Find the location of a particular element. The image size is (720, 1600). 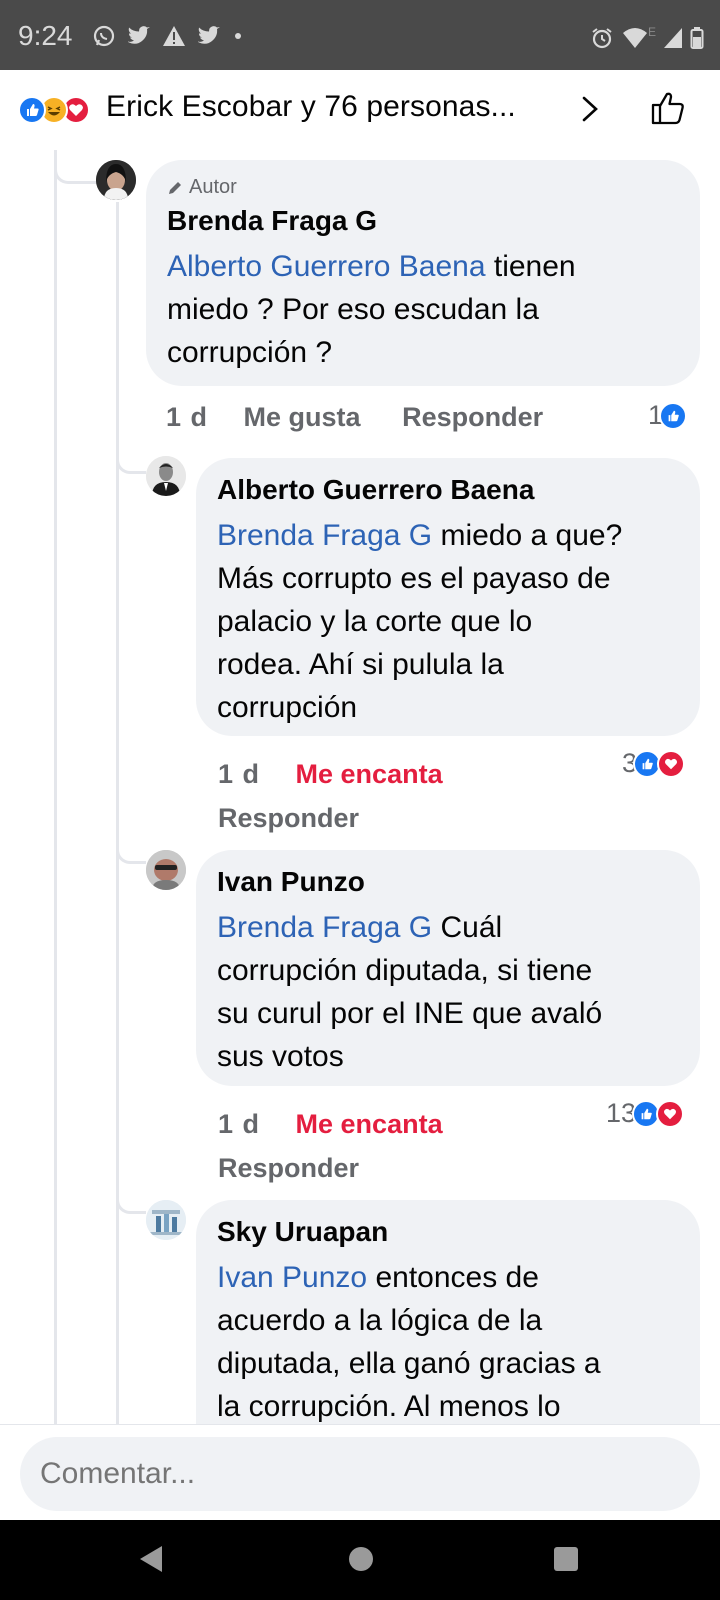

comment-text-line: entonces de is located at coordinates (457, 1277).